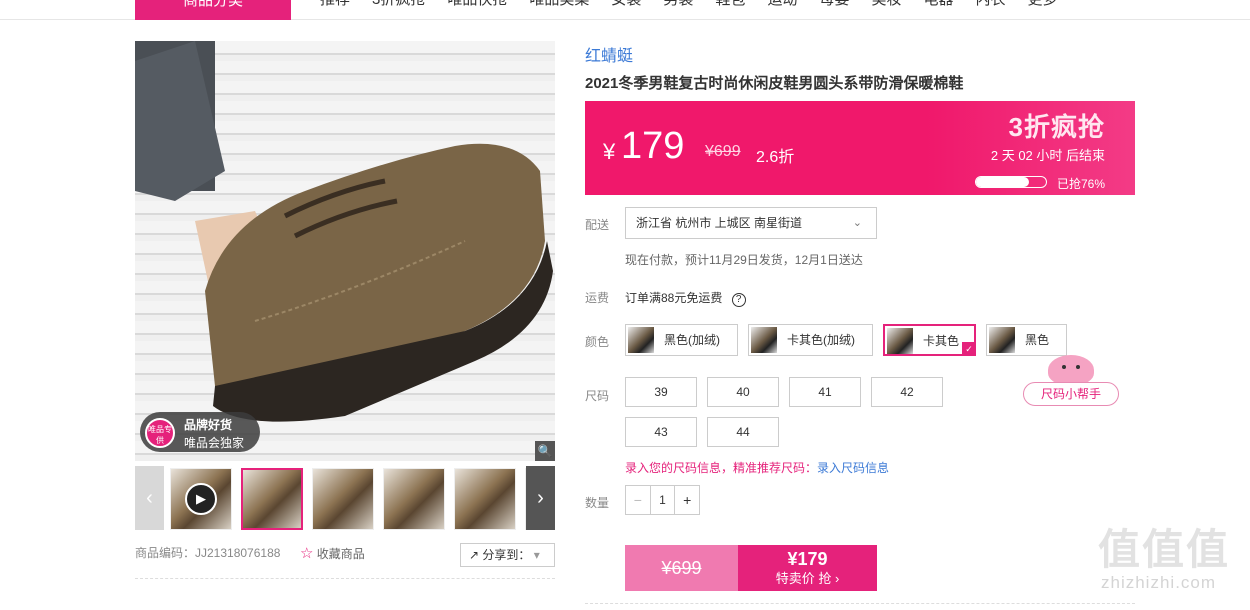  I want to click on flash-sale-label: 3折疯抢, so click(1056, 127).